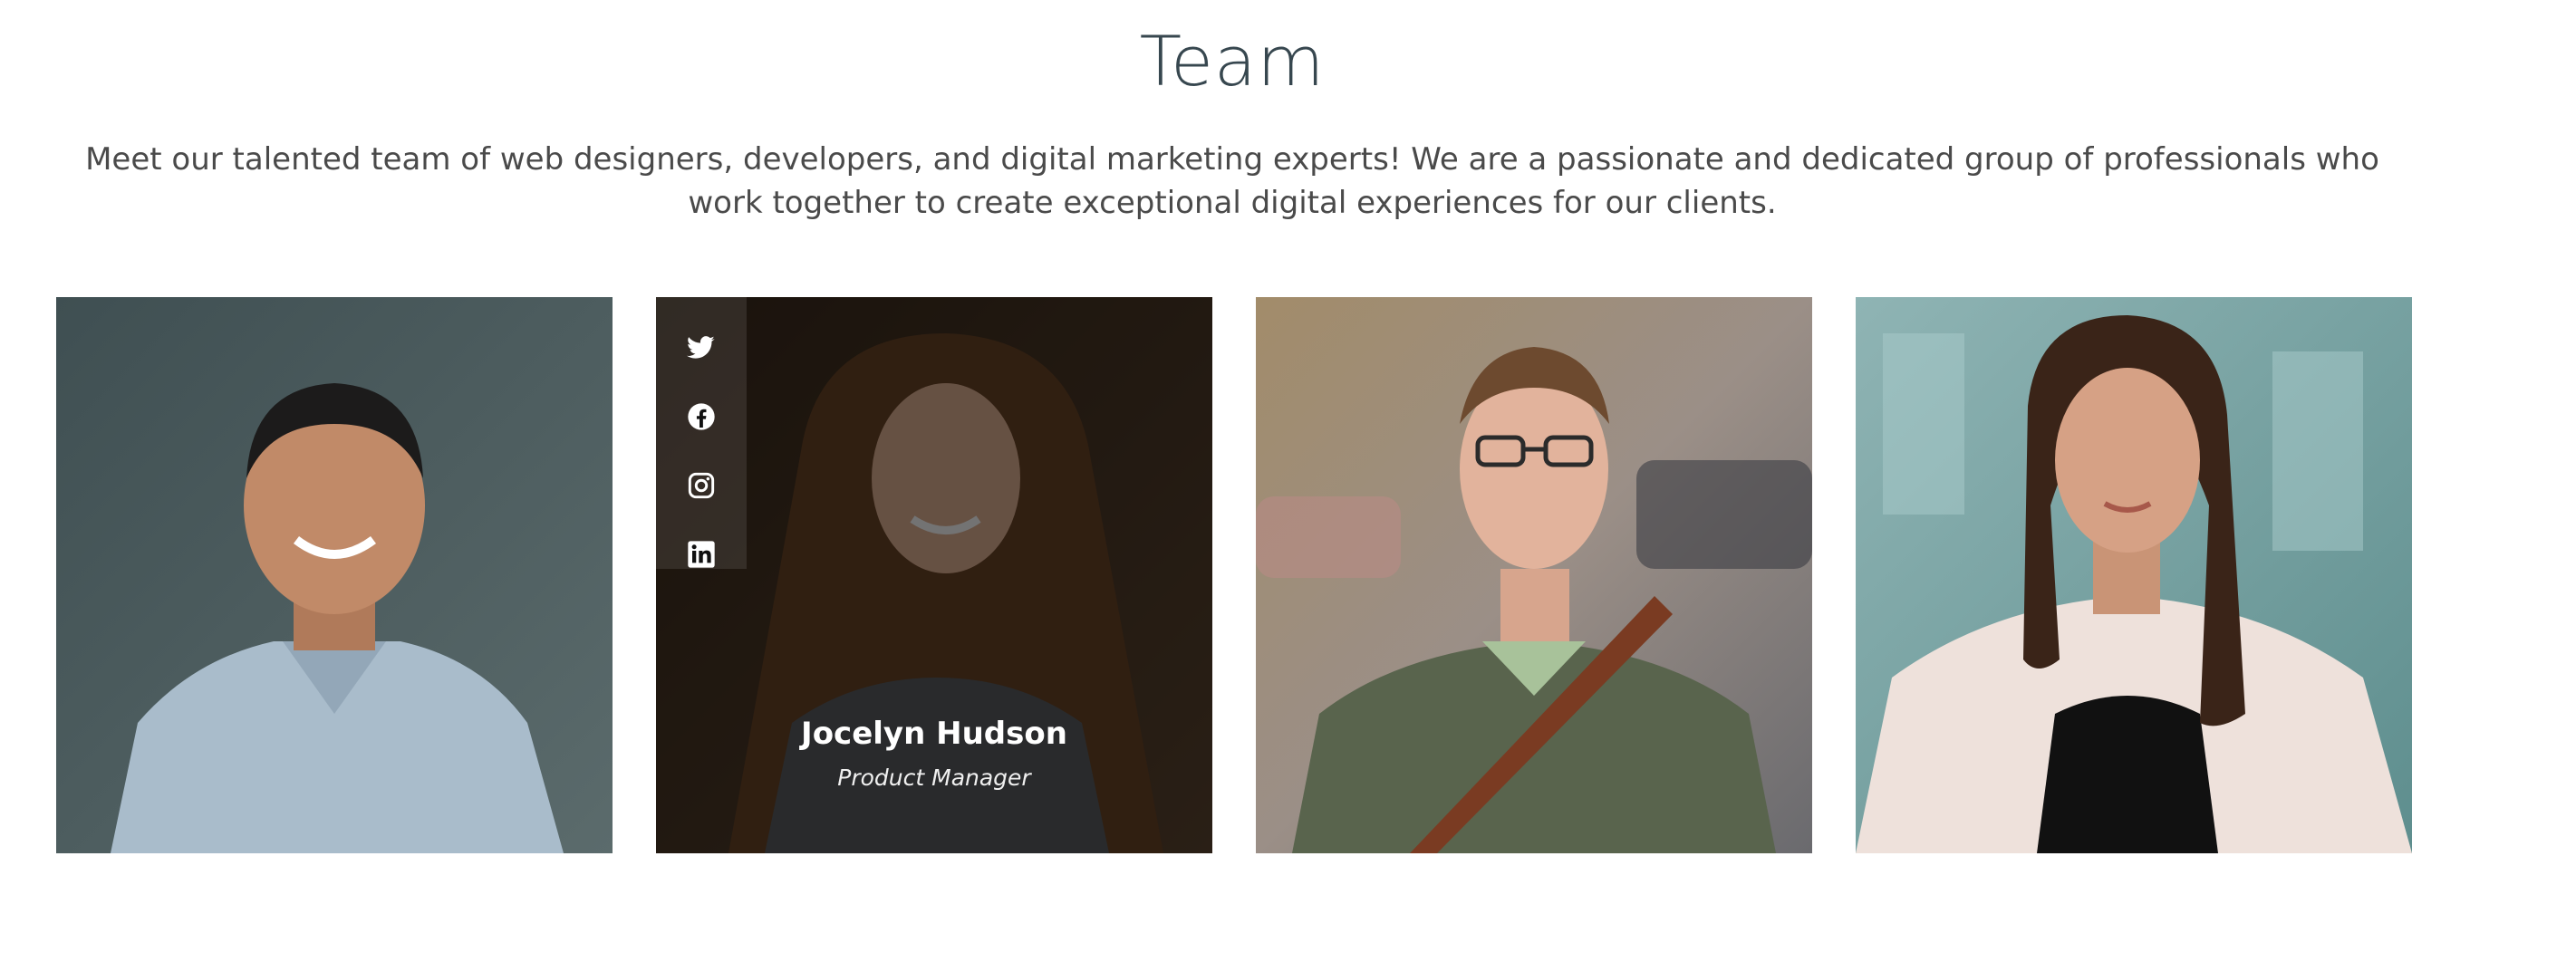 This screenshot has width=2576, height=962. I want to click on team-card: Jocelyn Hudson Product Manager, so click(934, 575).